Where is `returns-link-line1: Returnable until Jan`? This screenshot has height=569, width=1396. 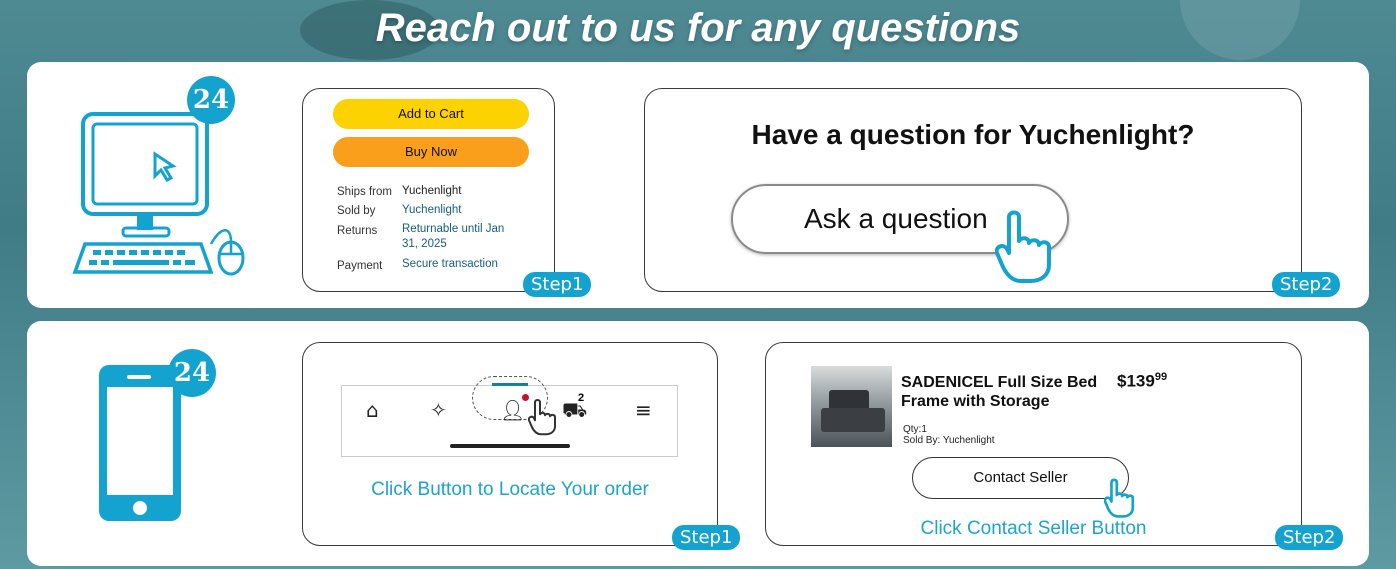 returns-link-line1: Returnable until Jan is located at coordinates (453, 229).